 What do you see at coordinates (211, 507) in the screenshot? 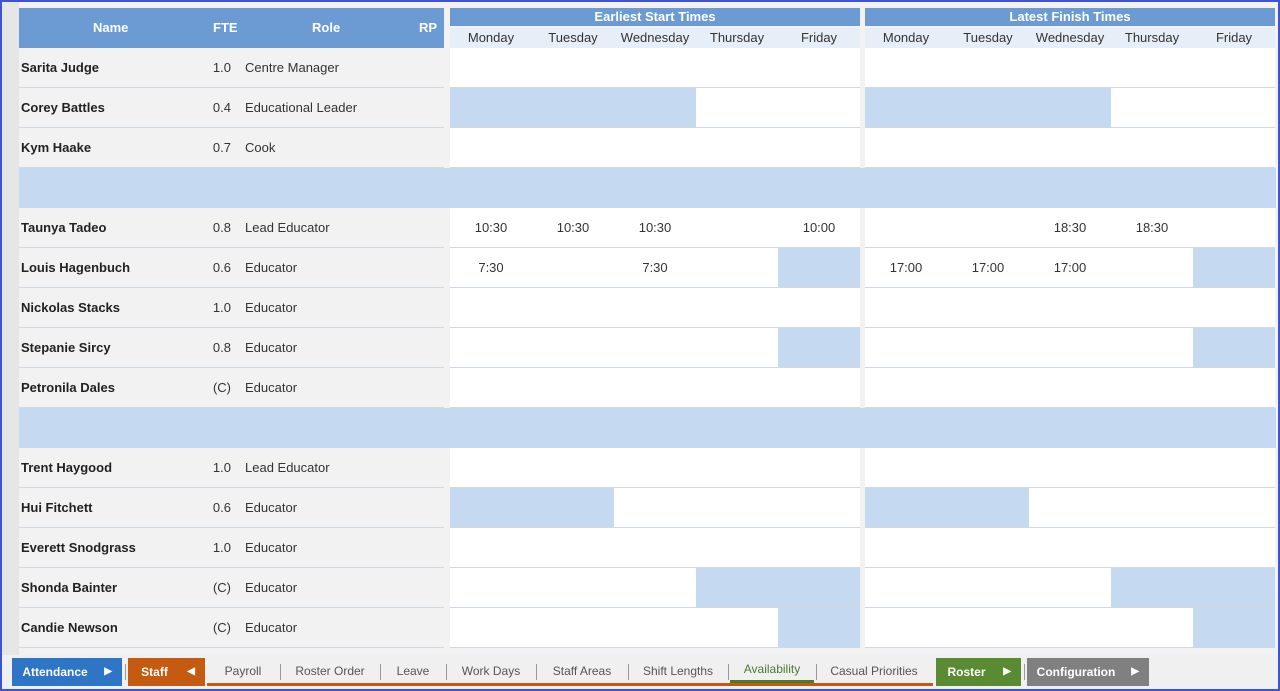
I see `staff-fte: 0.6` at bounding box center [211, 507].